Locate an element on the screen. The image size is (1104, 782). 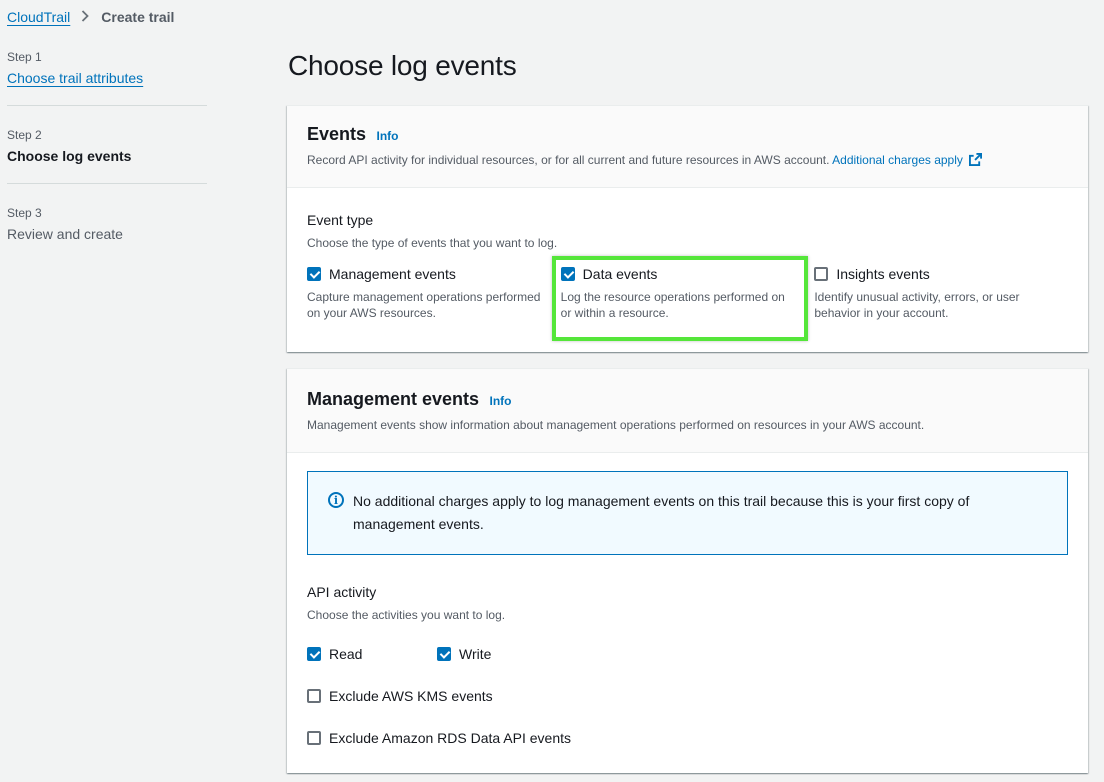
management-events-checkbox-row: Management events is located at coordinates (434, 274).